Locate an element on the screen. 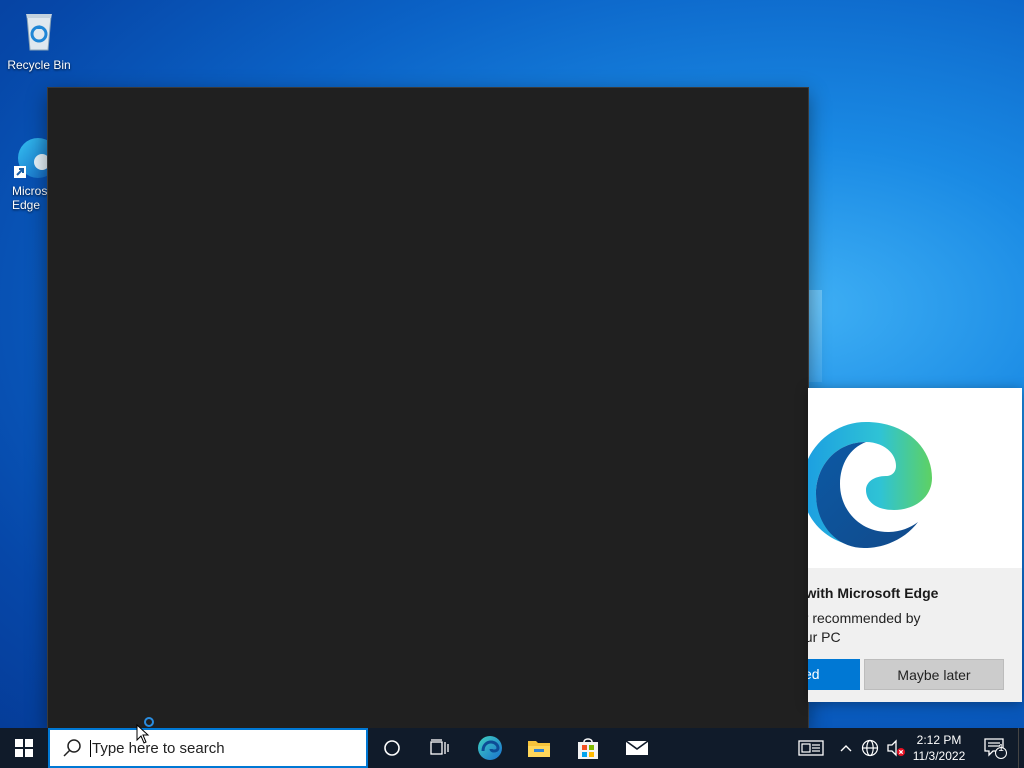 This screenshot has height=768, width=1024. taskbar-edge-button is located at coordinates (490, 748).